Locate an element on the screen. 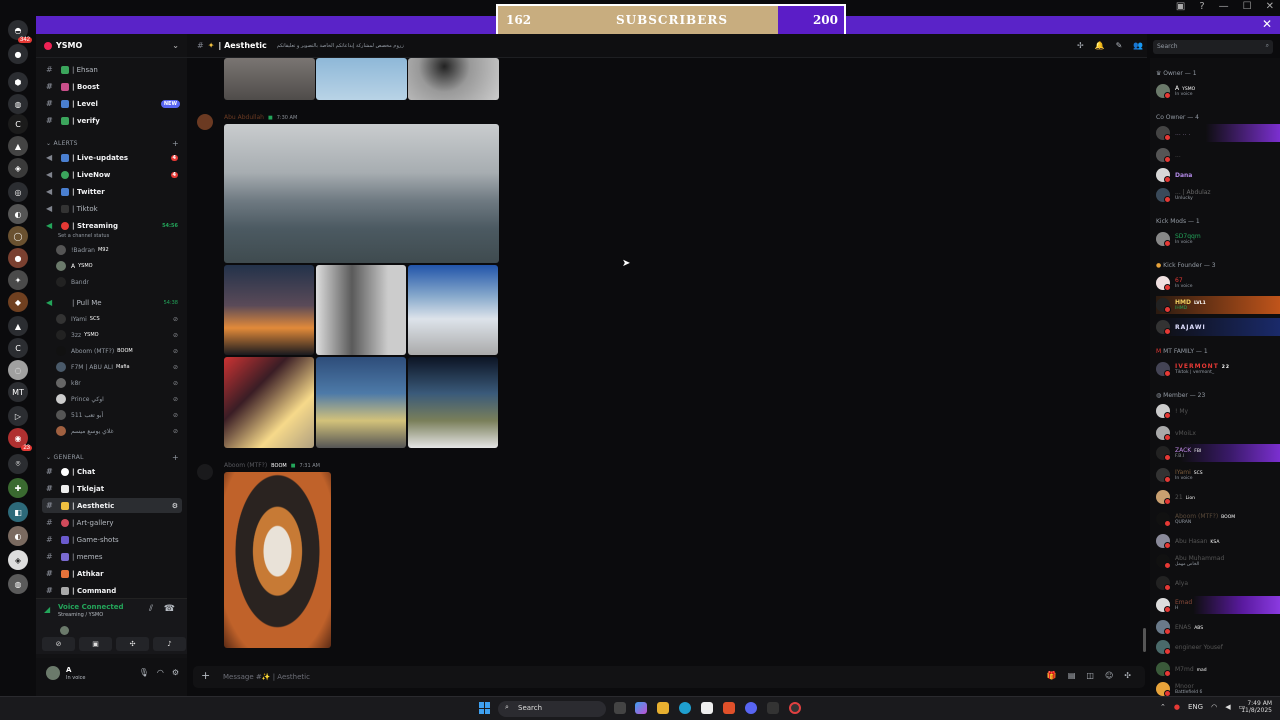  voice-channel-path: Streaming / YSMO is located at coordinates (80, 615).